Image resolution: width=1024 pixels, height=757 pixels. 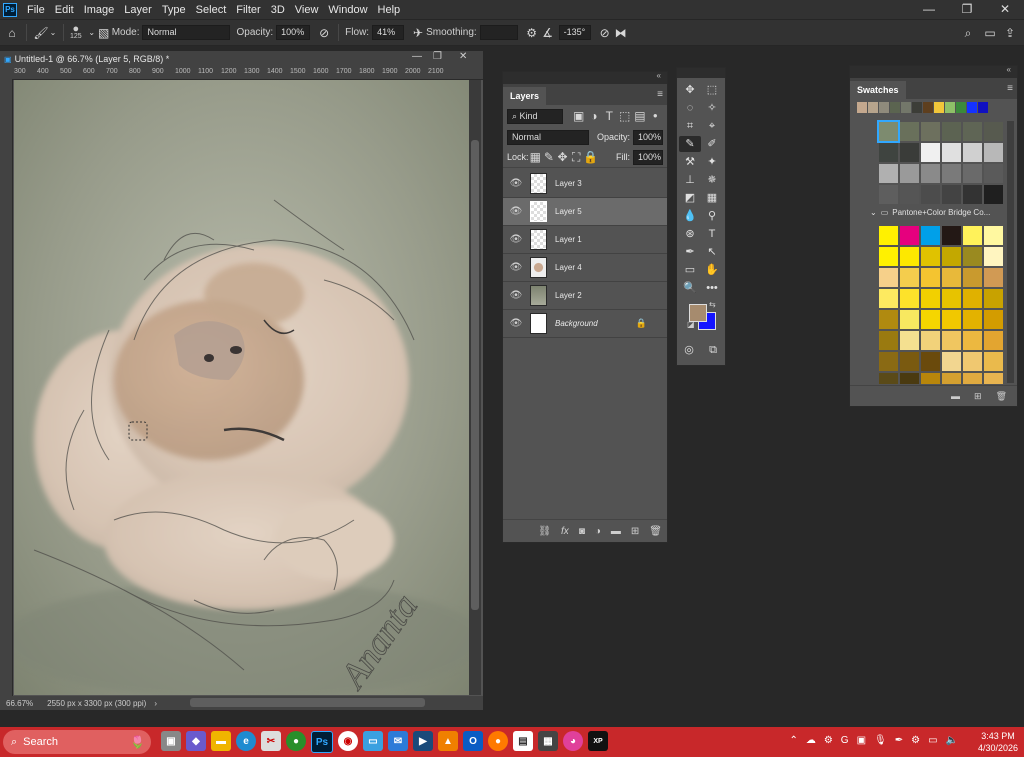 What do you see at coordinates (621, 33) in the screenshot?
I see `symmetry-icon: ⧓` at bounding box center [621, 33].